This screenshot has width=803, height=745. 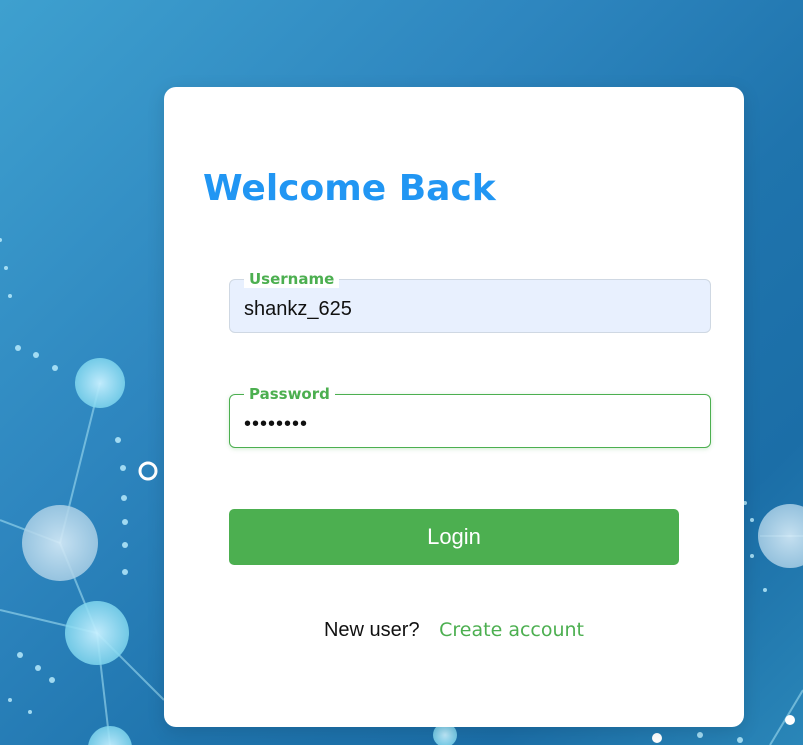 I want to click on username-label: Username, so click(x=292, y=279).